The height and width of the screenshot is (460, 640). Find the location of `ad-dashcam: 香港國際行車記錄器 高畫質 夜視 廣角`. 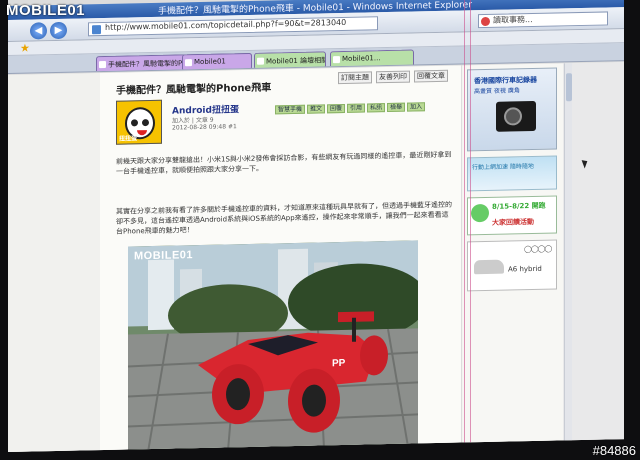

ad-dashcam: 香港國際行車記錄器 高畫質 夜視 廣角 is located at coordinates (512, 109).